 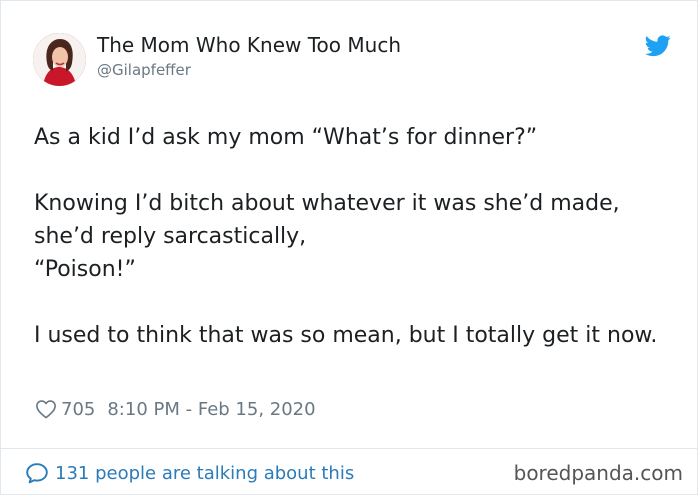 What do you see at coordinates (46, 409) in the screenshot?
I see `heart-outline-icon` at bounding box center [46, 409].